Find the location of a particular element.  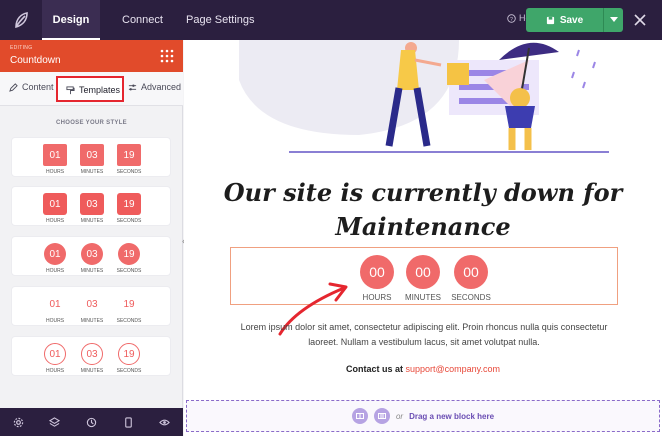

add-section-icon is located at coordinates (381, 416).